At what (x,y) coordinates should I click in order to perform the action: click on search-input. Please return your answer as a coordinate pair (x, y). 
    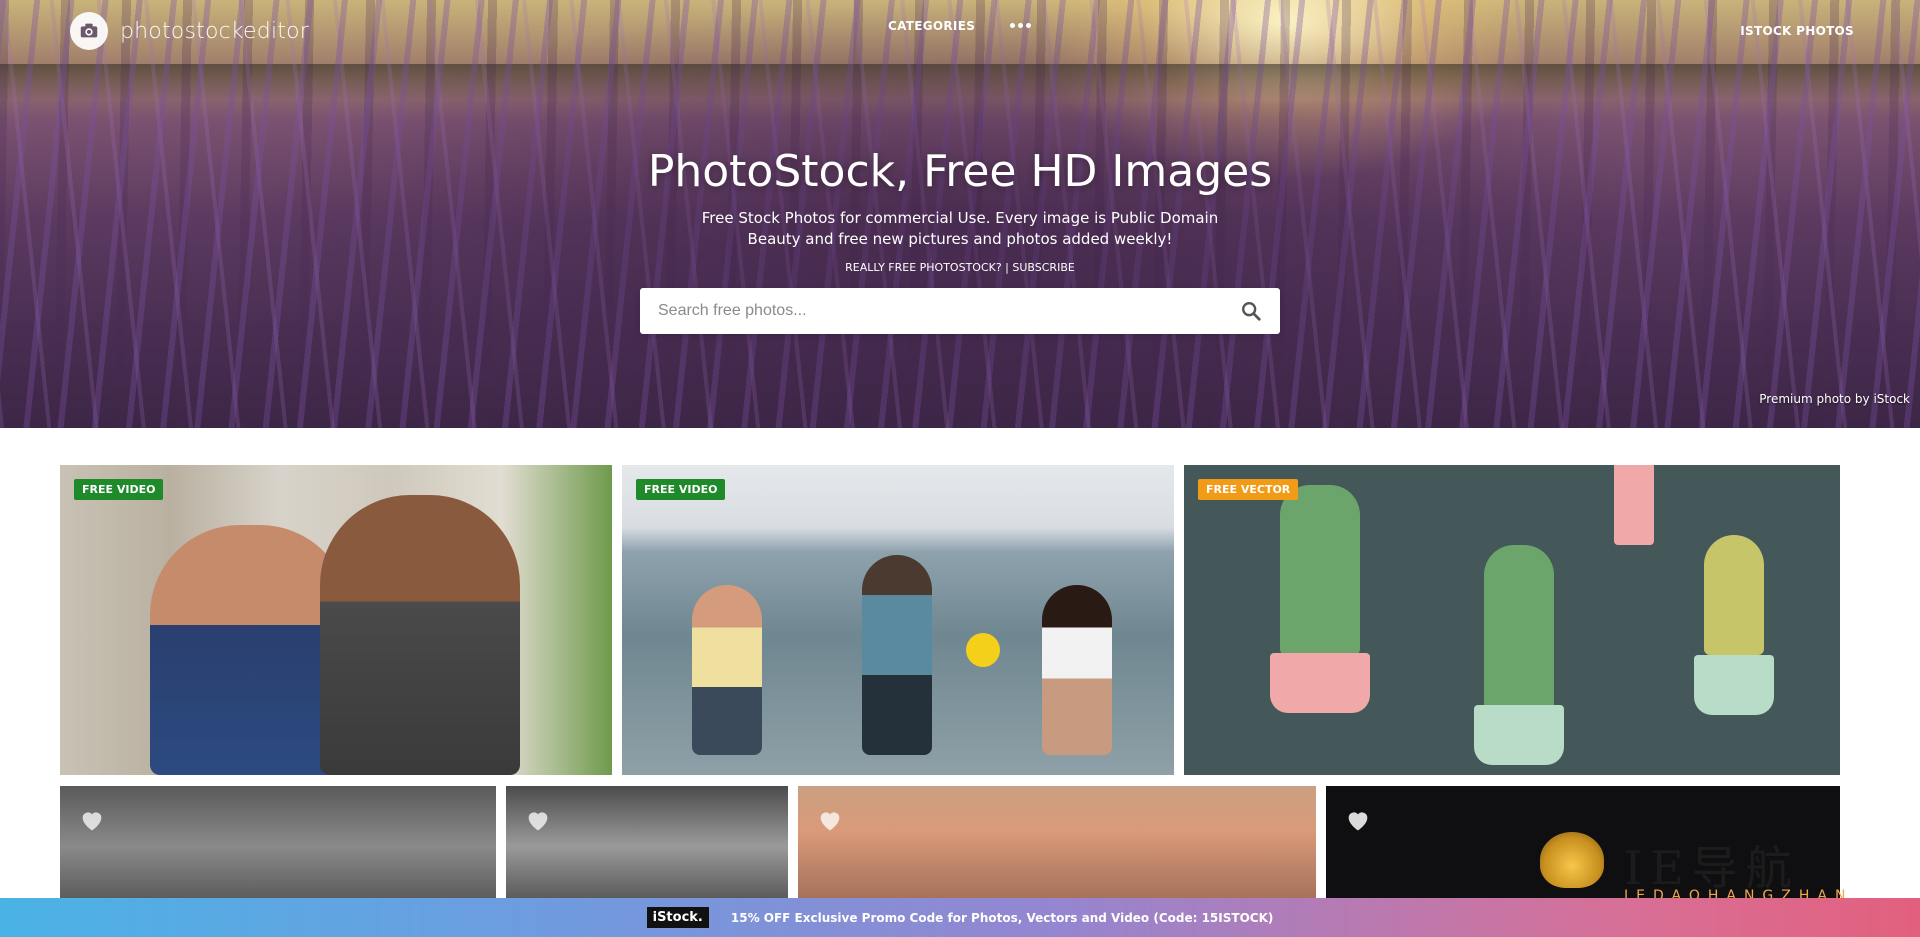
    Looking at the image, I should click on (949, 311).